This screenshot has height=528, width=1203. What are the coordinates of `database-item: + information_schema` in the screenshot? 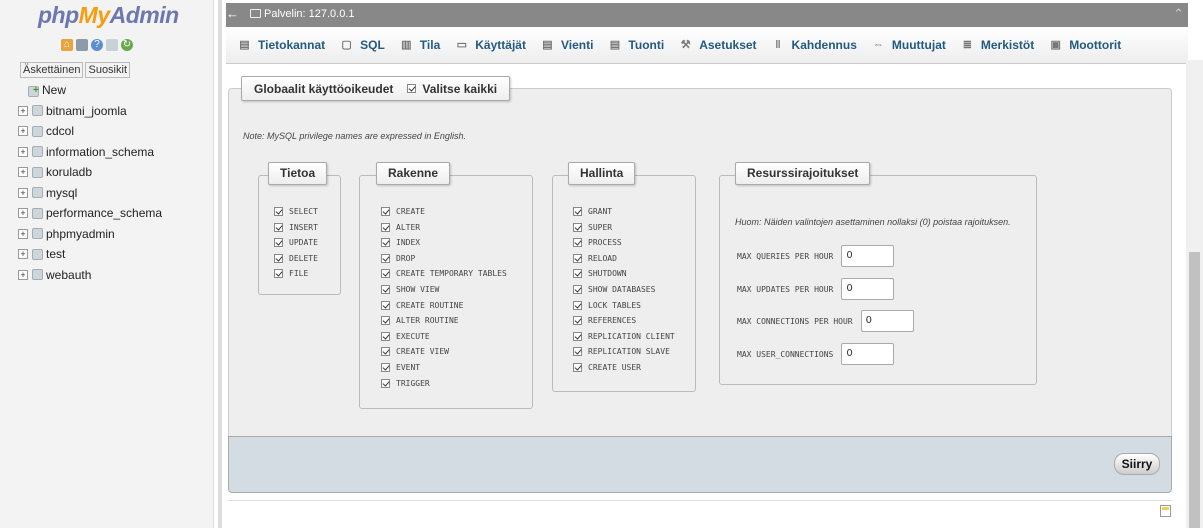 It's located at (90, 152).